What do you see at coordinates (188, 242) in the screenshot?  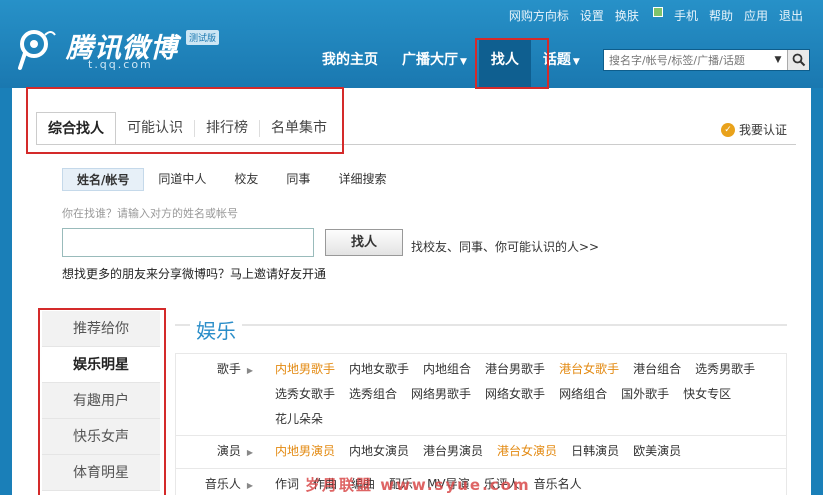 I see `find-person-input` at bounding box center [188, 242].